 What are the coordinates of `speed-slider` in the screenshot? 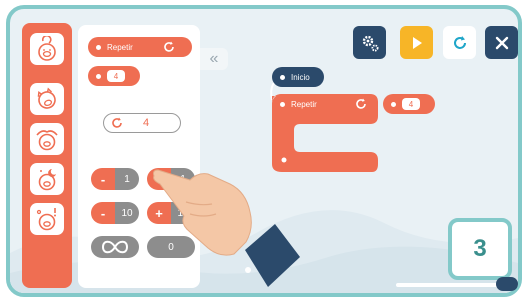 It's located at (457, 284).